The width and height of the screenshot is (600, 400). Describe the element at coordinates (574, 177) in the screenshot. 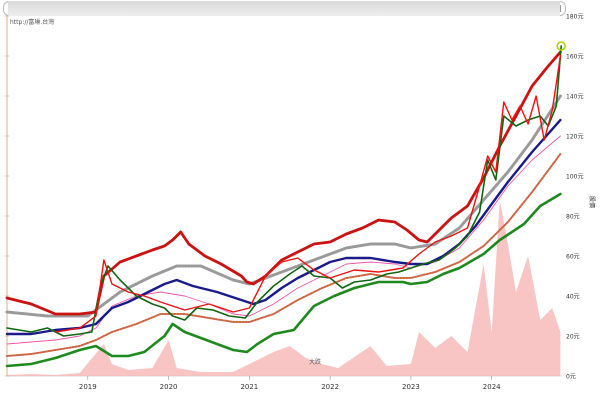

I see `y-tick-label: 100元` at that location.